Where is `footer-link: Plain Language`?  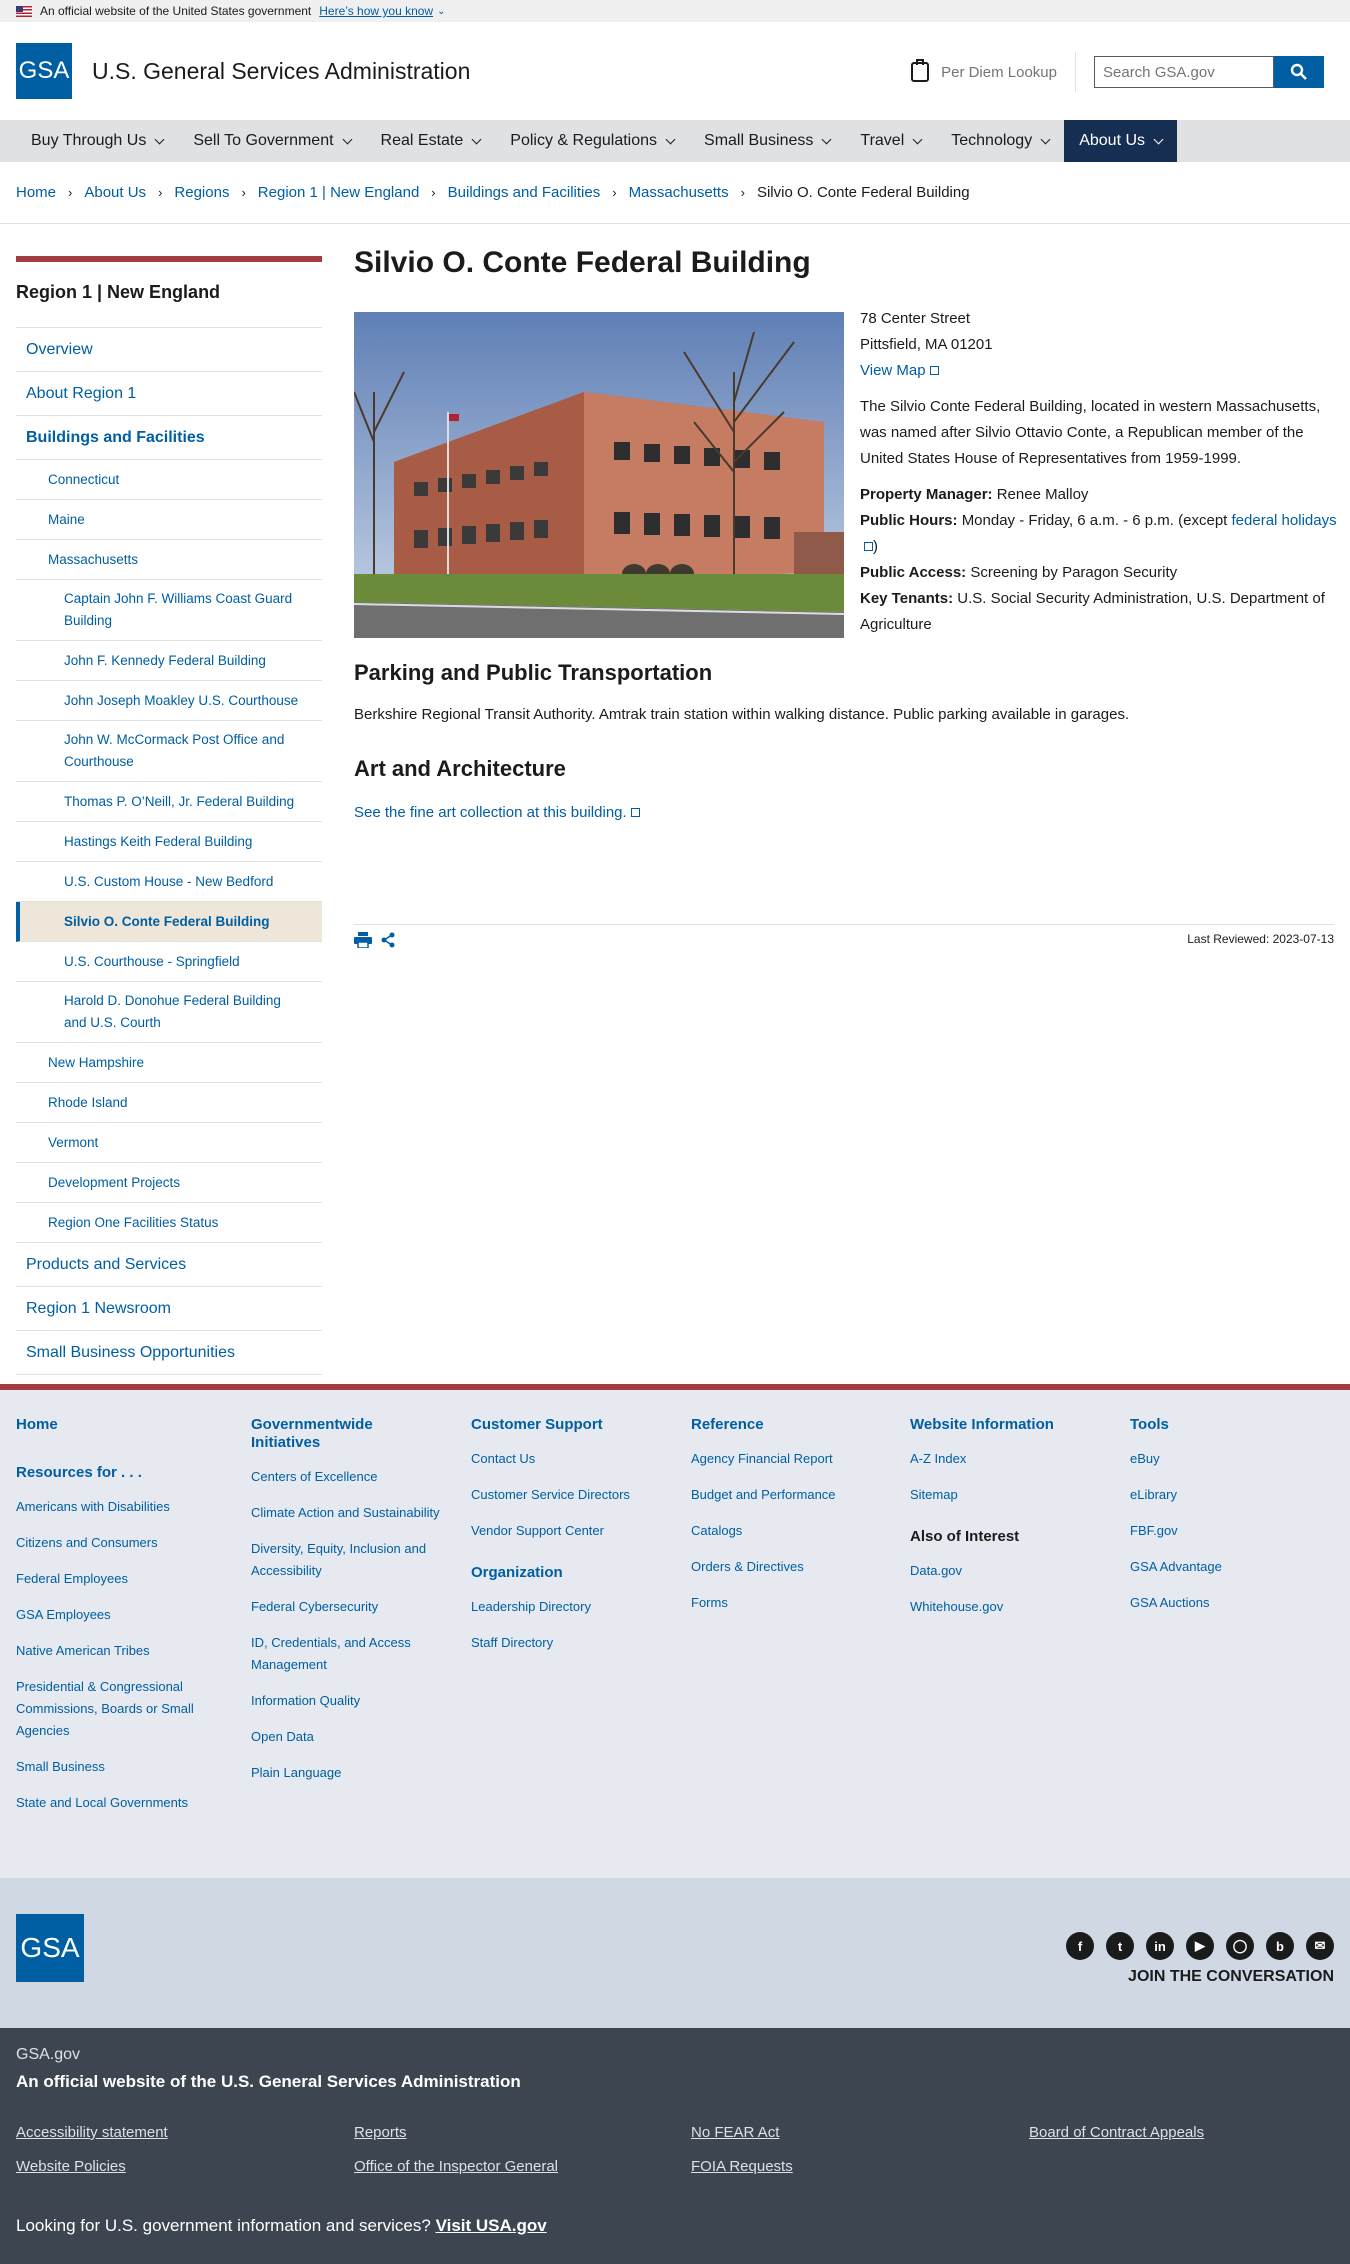
footer-link: Plain Language is located at coordinates (346, 1773).